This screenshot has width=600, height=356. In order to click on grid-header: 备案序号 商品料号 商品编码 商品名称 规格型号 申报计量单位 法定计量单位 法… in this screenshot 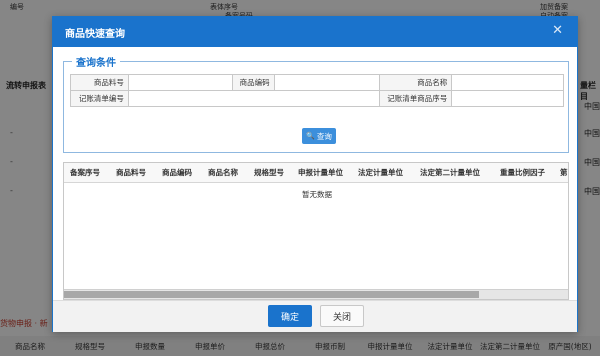, I will do `click(316, 173)`.